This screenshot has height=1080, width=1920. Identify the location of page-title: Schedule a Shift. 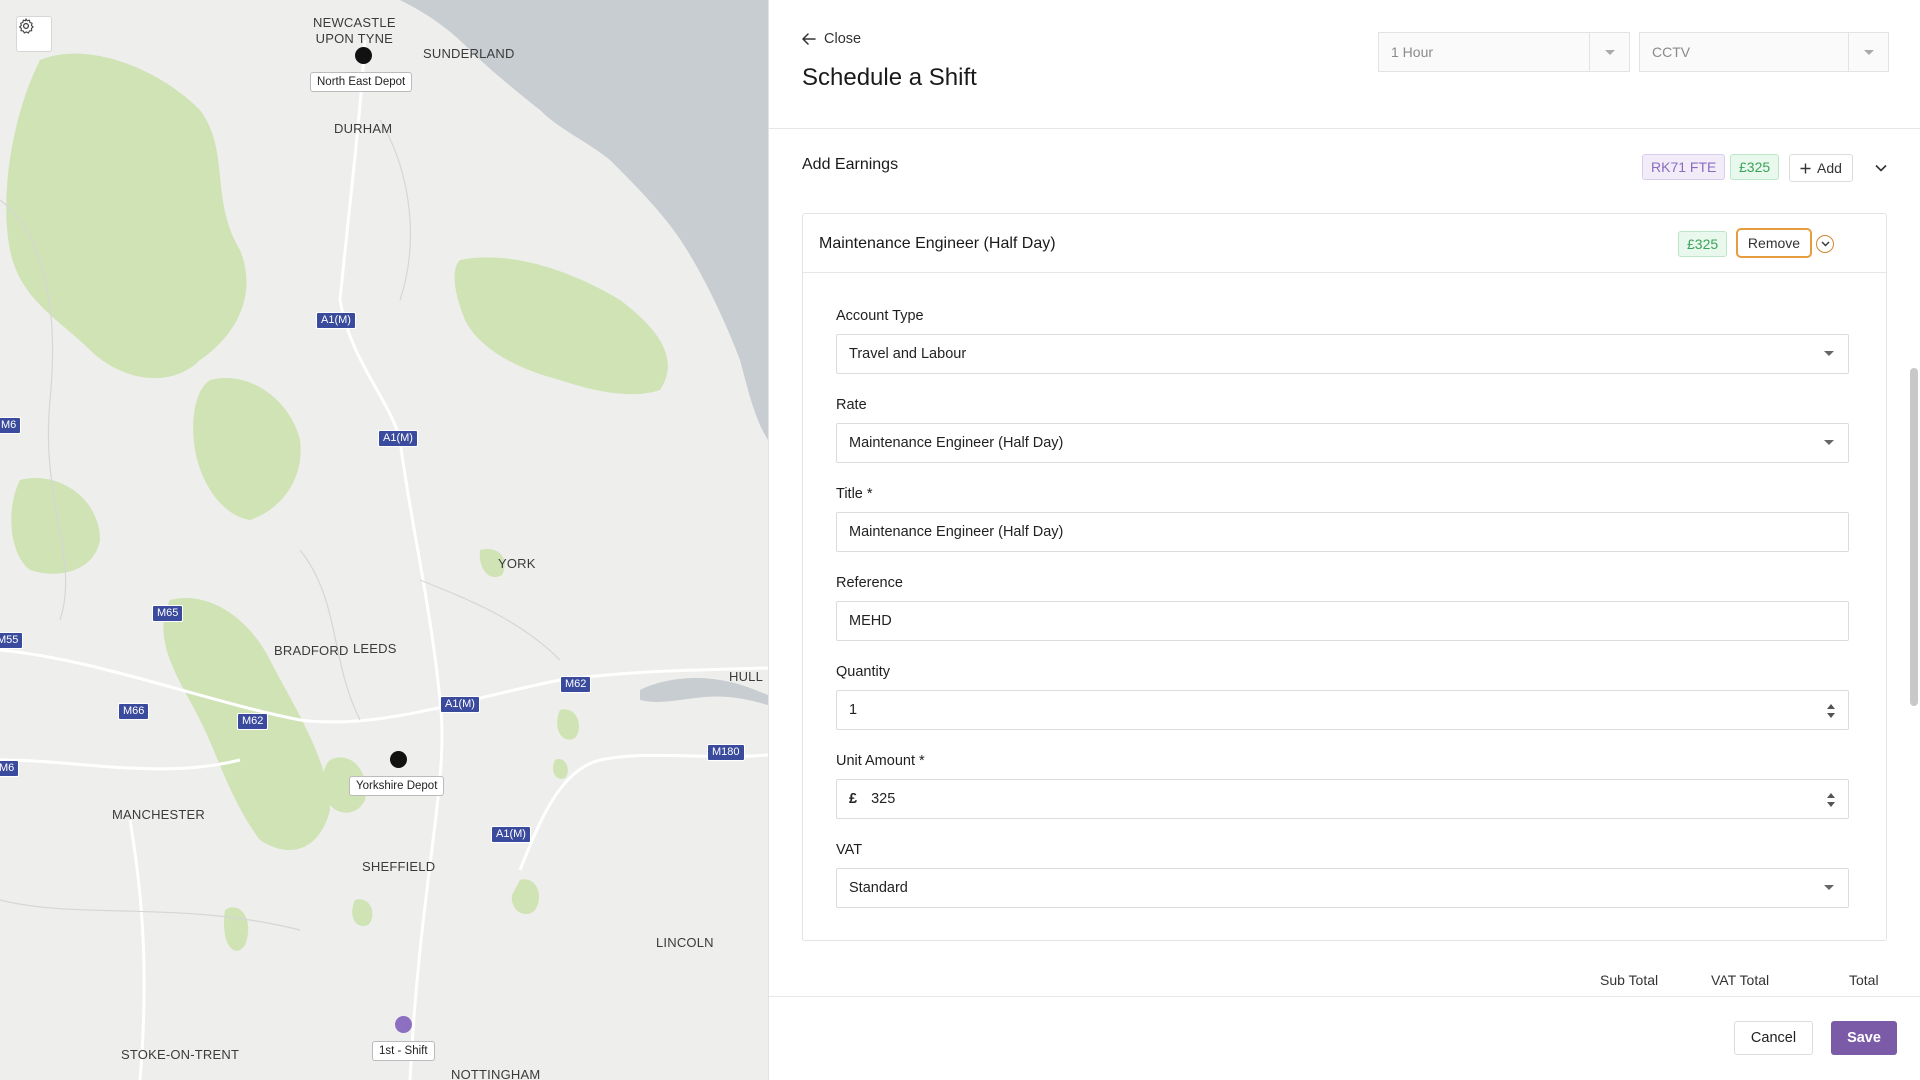
(889, 77).